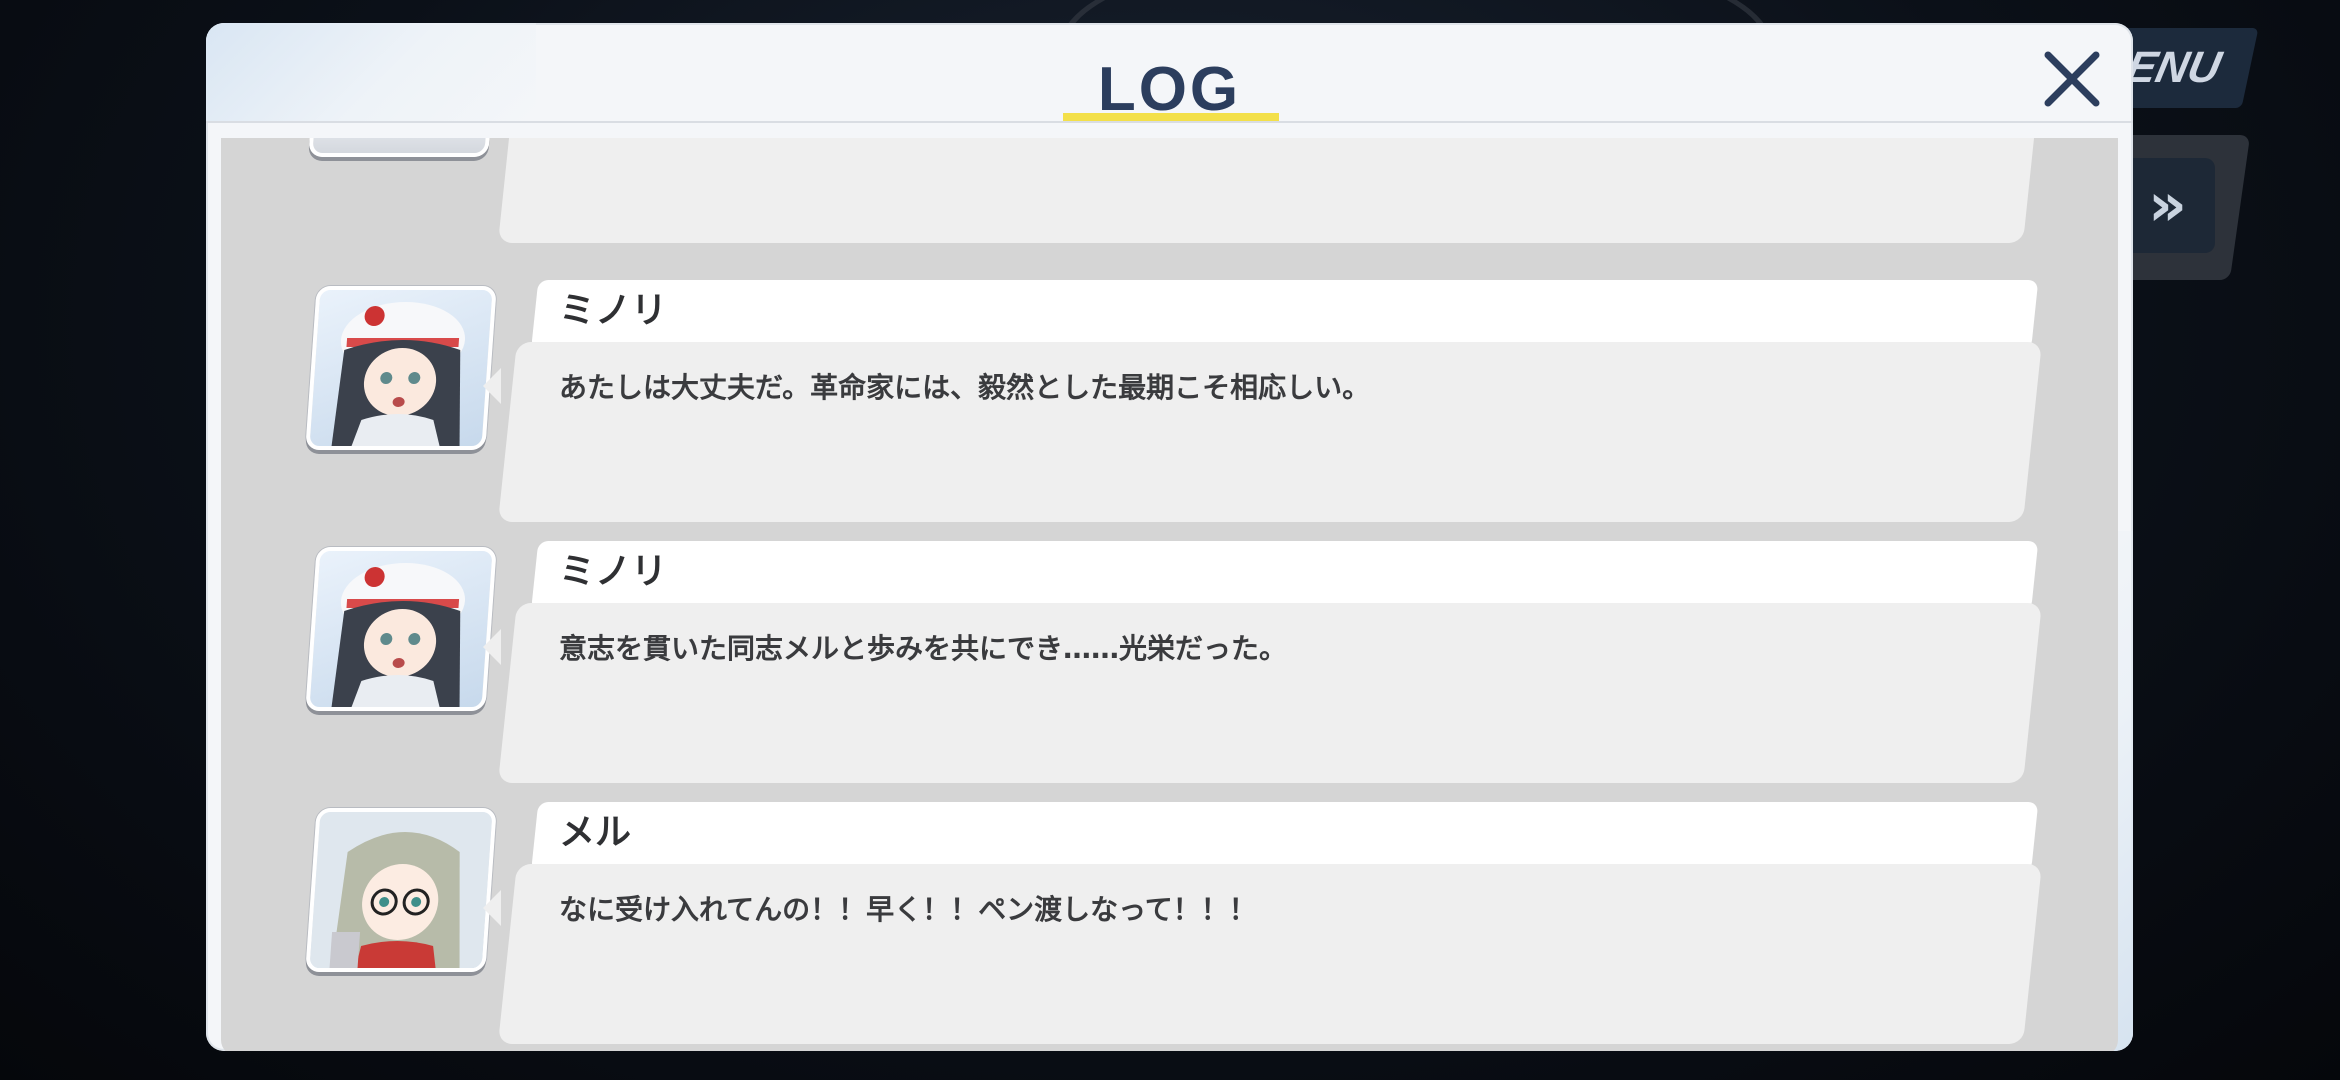 The width and height of the screenshot is (2340, 1080). Describe the element at coordinates (401, 147) in the screenshot. I see `avatar` at that location.